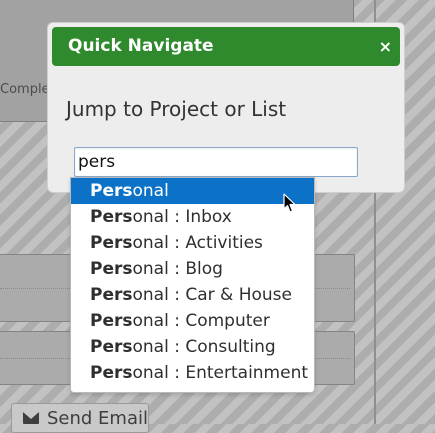 This screenshot has width=435, height=433. I want to click on autocomplete-item-rest: onal : Blog, so click(177, 269).